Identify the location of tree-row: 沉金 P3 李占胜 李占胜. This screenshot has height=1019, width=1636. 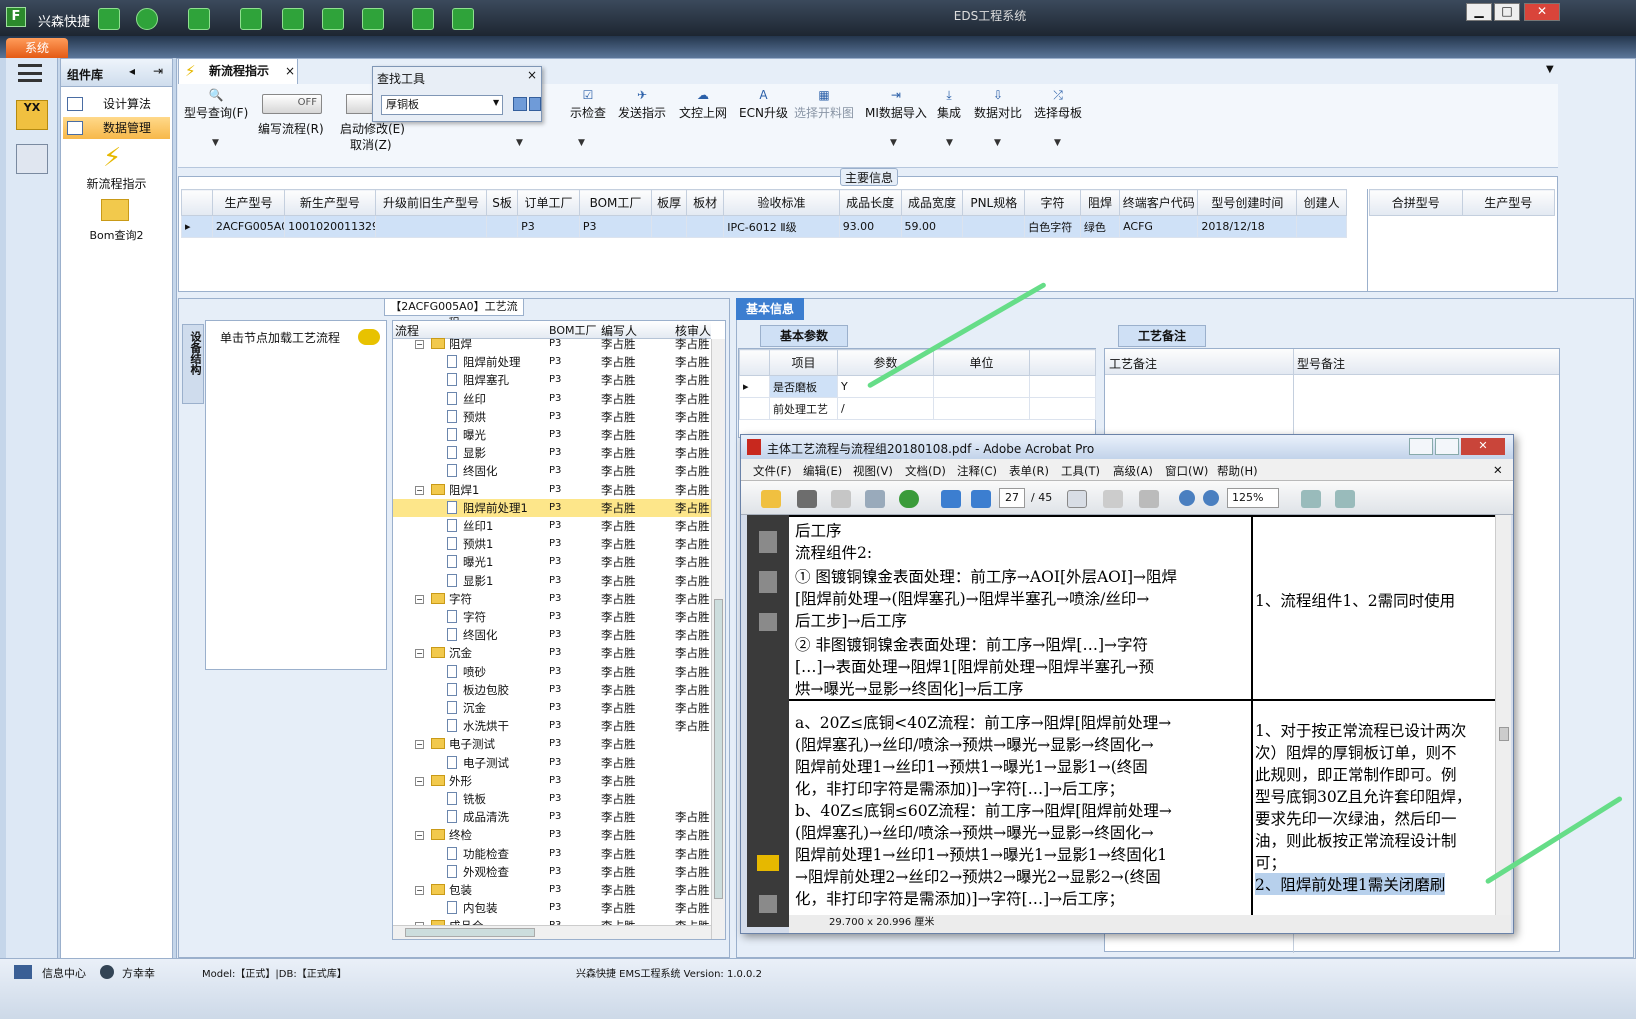
(552, 708).